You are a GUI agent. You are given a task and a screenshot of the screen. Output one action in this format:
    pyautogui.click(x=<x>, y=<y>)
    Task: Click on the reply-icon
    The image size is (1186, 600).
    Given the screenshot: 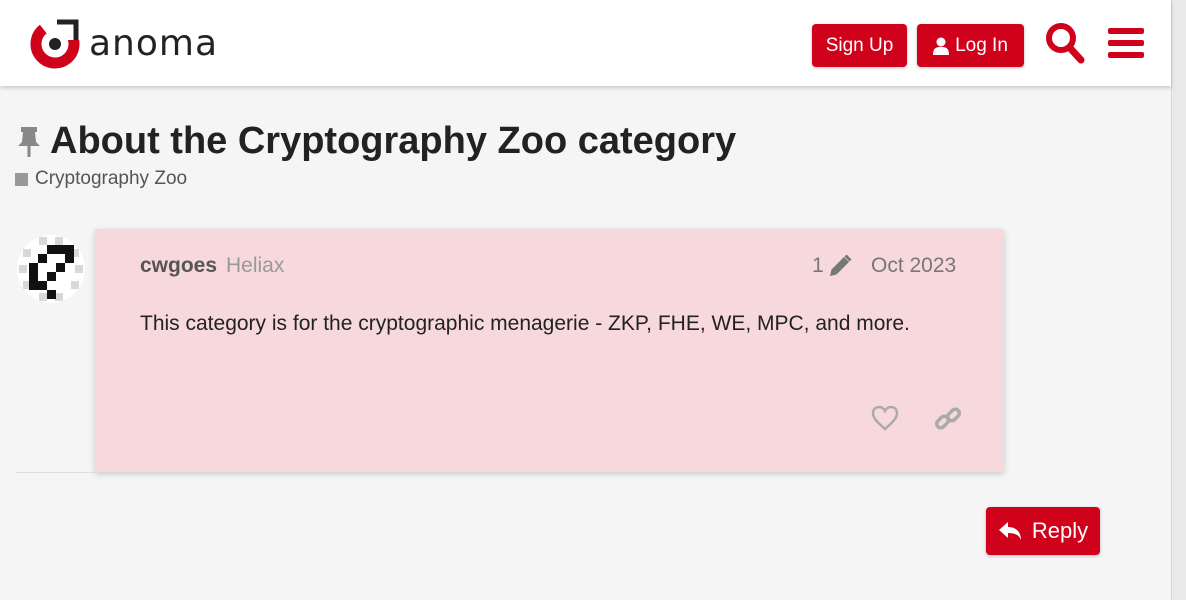 What is the action you would take?
    pyautogui.click(x=1009, y=531)
    